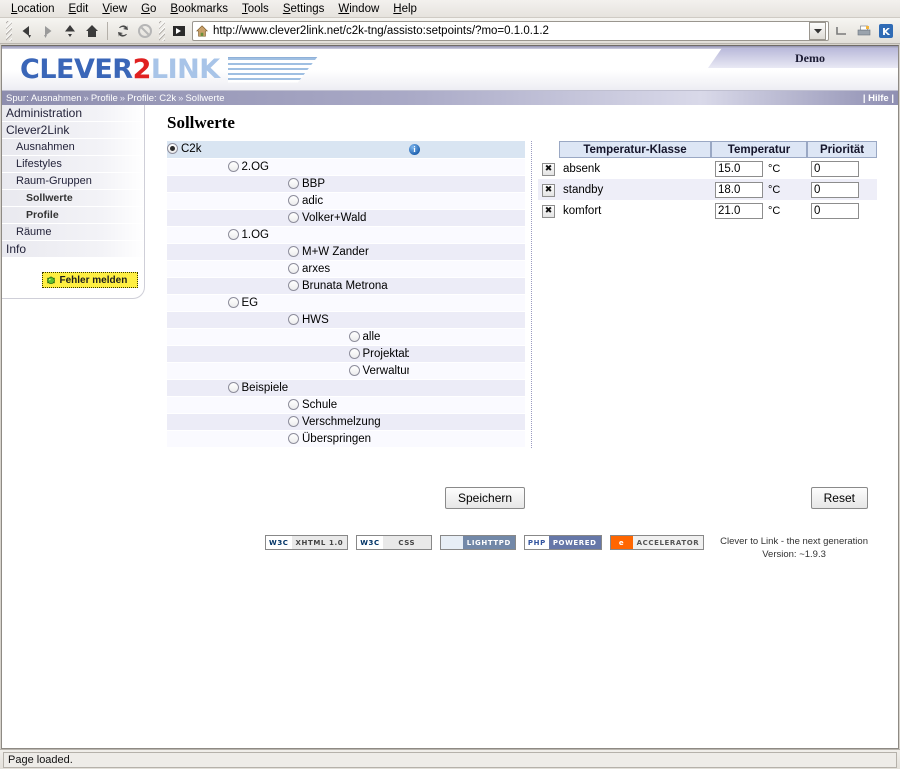 This screenshot has width=900, height=769. What do you see at coordinates (657, 542) in the screenshot?
I see `badge-accelerator: e ACCELERATOR` at bounding box center [657, 542].